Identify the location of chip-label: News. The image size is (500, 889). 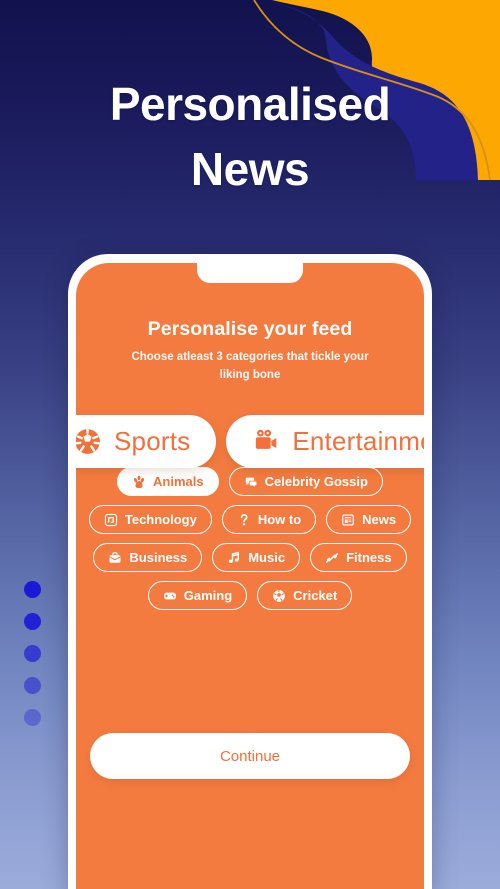
(379, 519).